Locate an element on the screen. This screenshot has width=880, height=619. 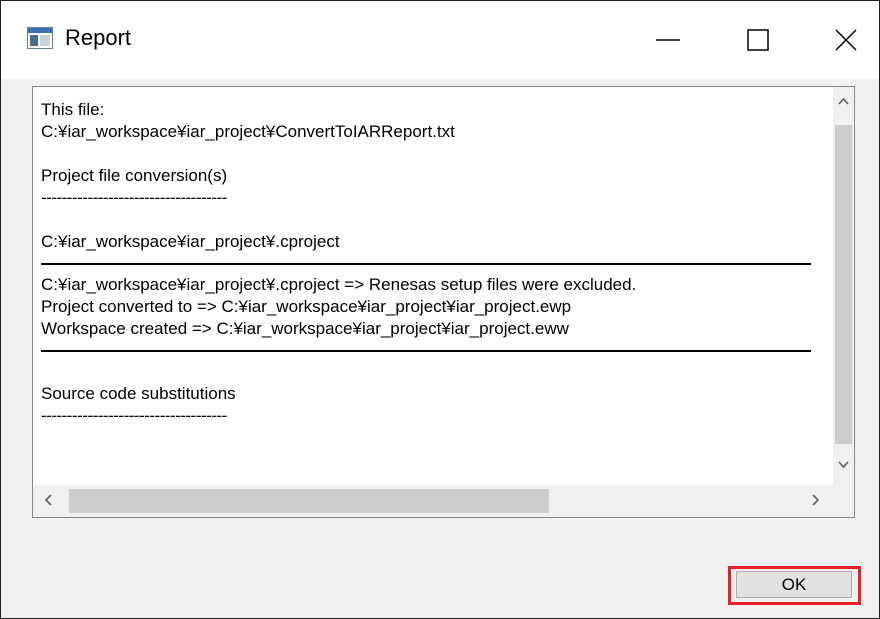
scroll-down-button is located at coordinates (843, 466).